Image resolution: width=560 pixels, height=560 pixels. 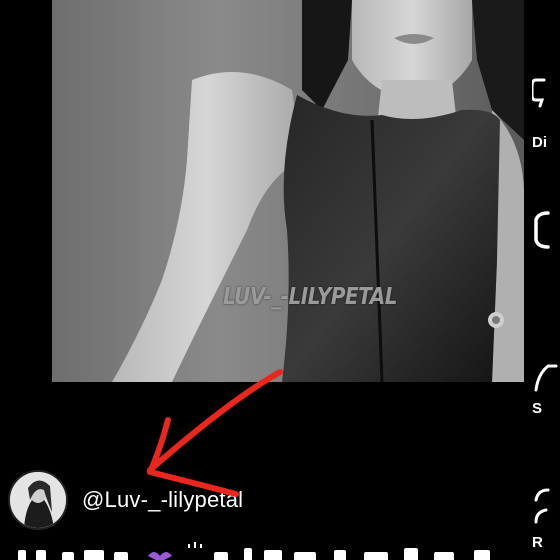 I want to click on remix-label: R, so click(x=537, y=542).